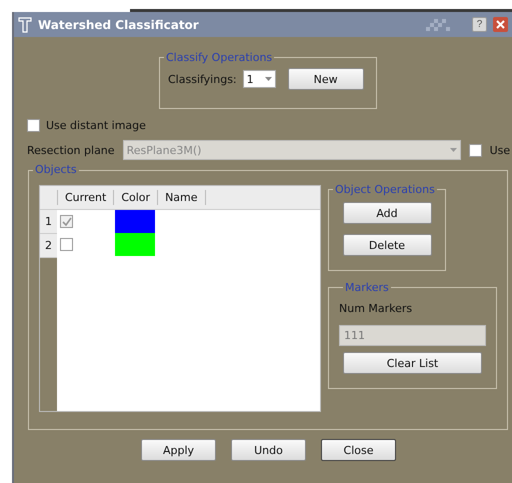  What do you see at coordinates (358, 450) in the screenshot?
I see `dialog-button: Close` at bounding box center [358, 450].